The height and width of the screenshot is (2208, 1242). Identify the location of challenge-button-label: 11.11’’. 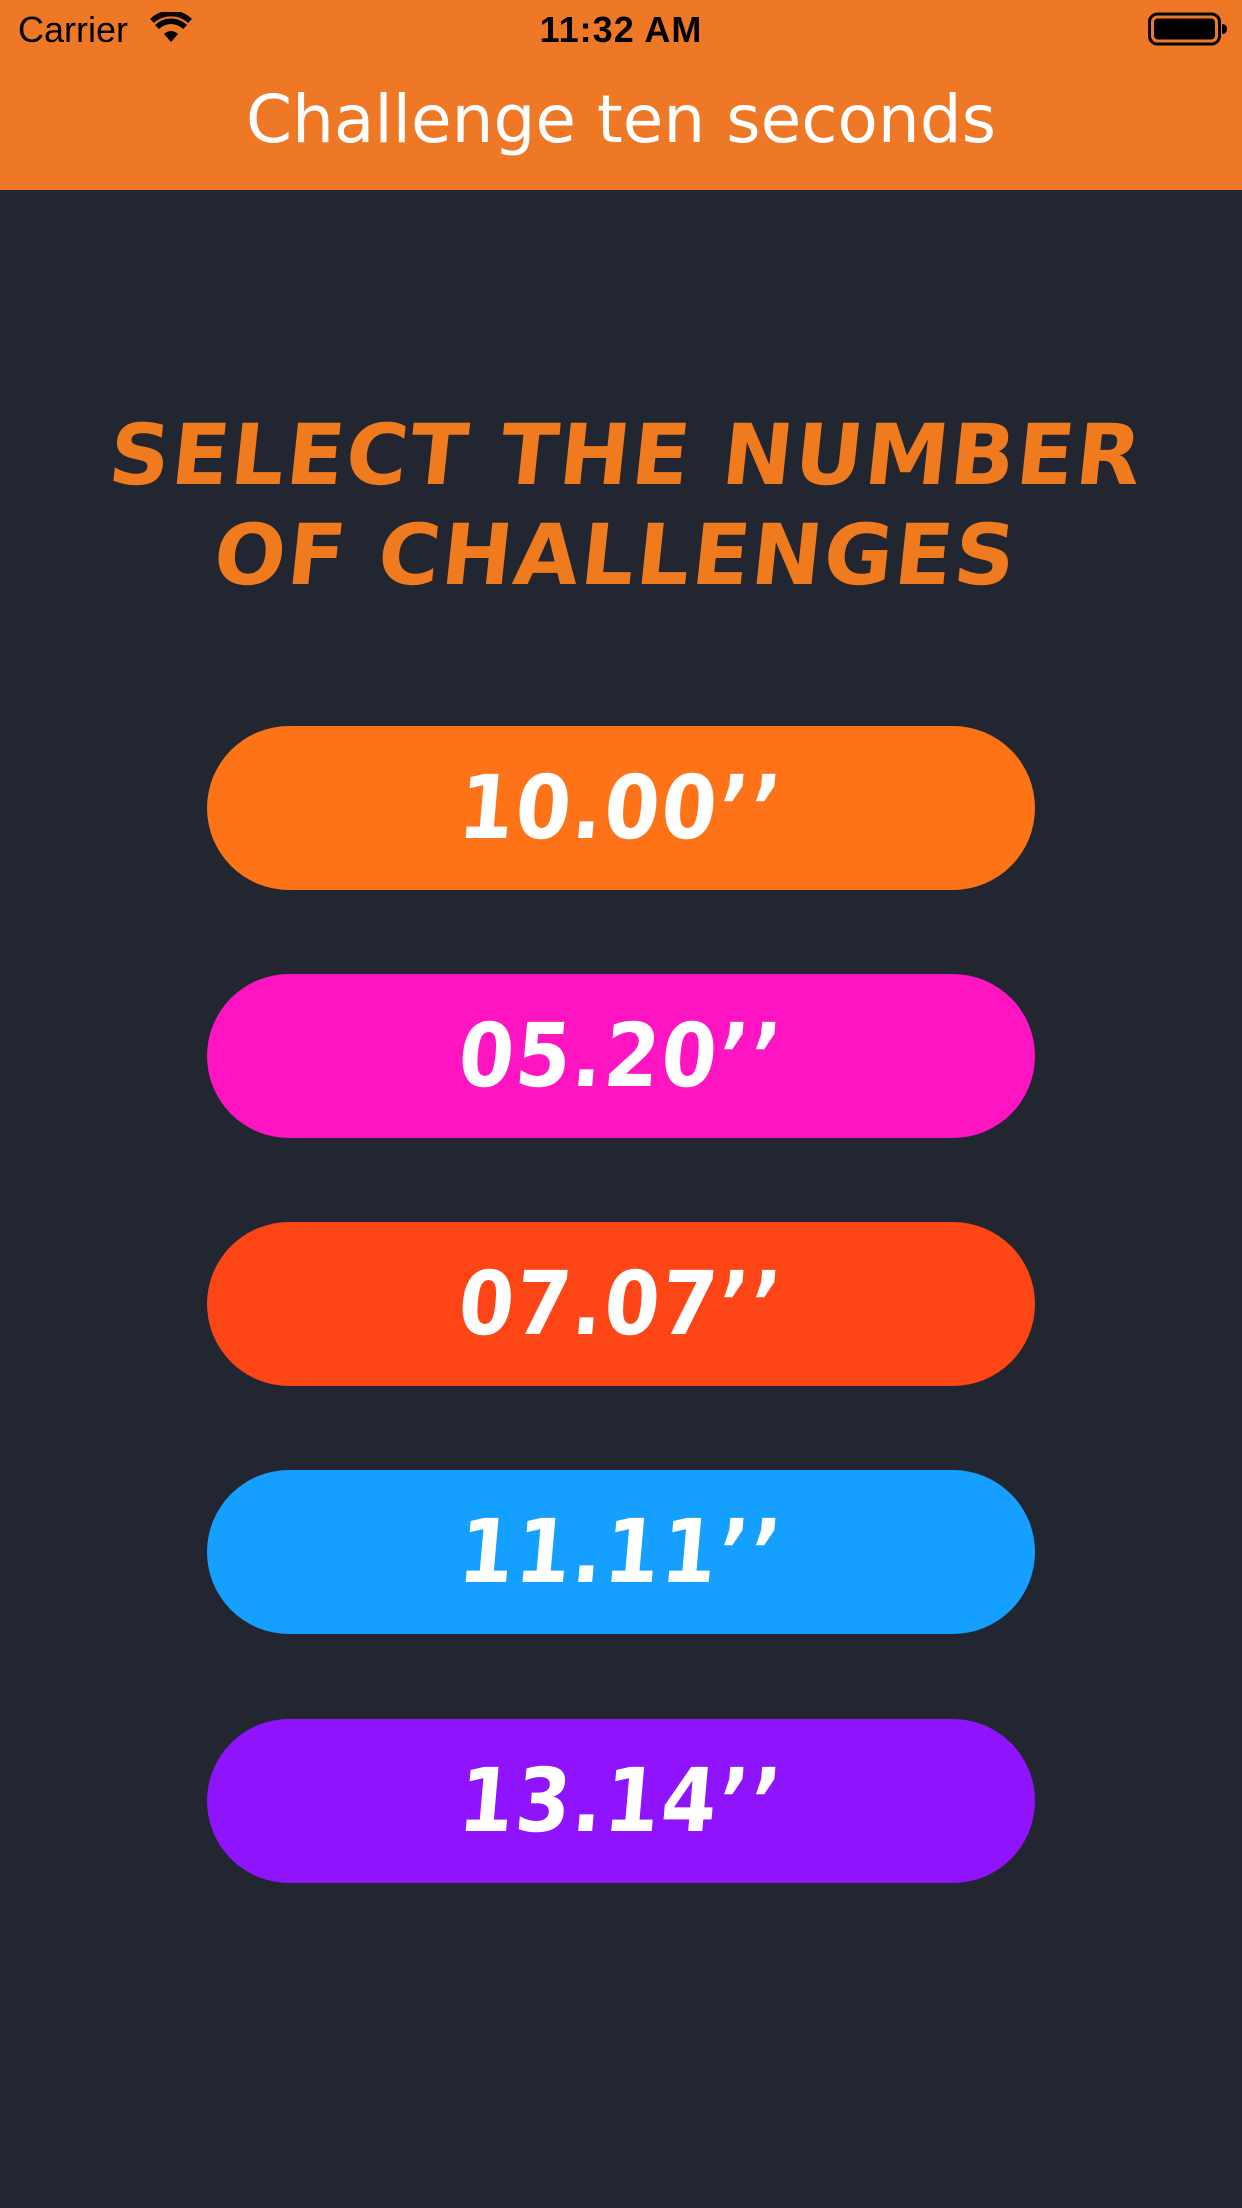
(621, 1551).